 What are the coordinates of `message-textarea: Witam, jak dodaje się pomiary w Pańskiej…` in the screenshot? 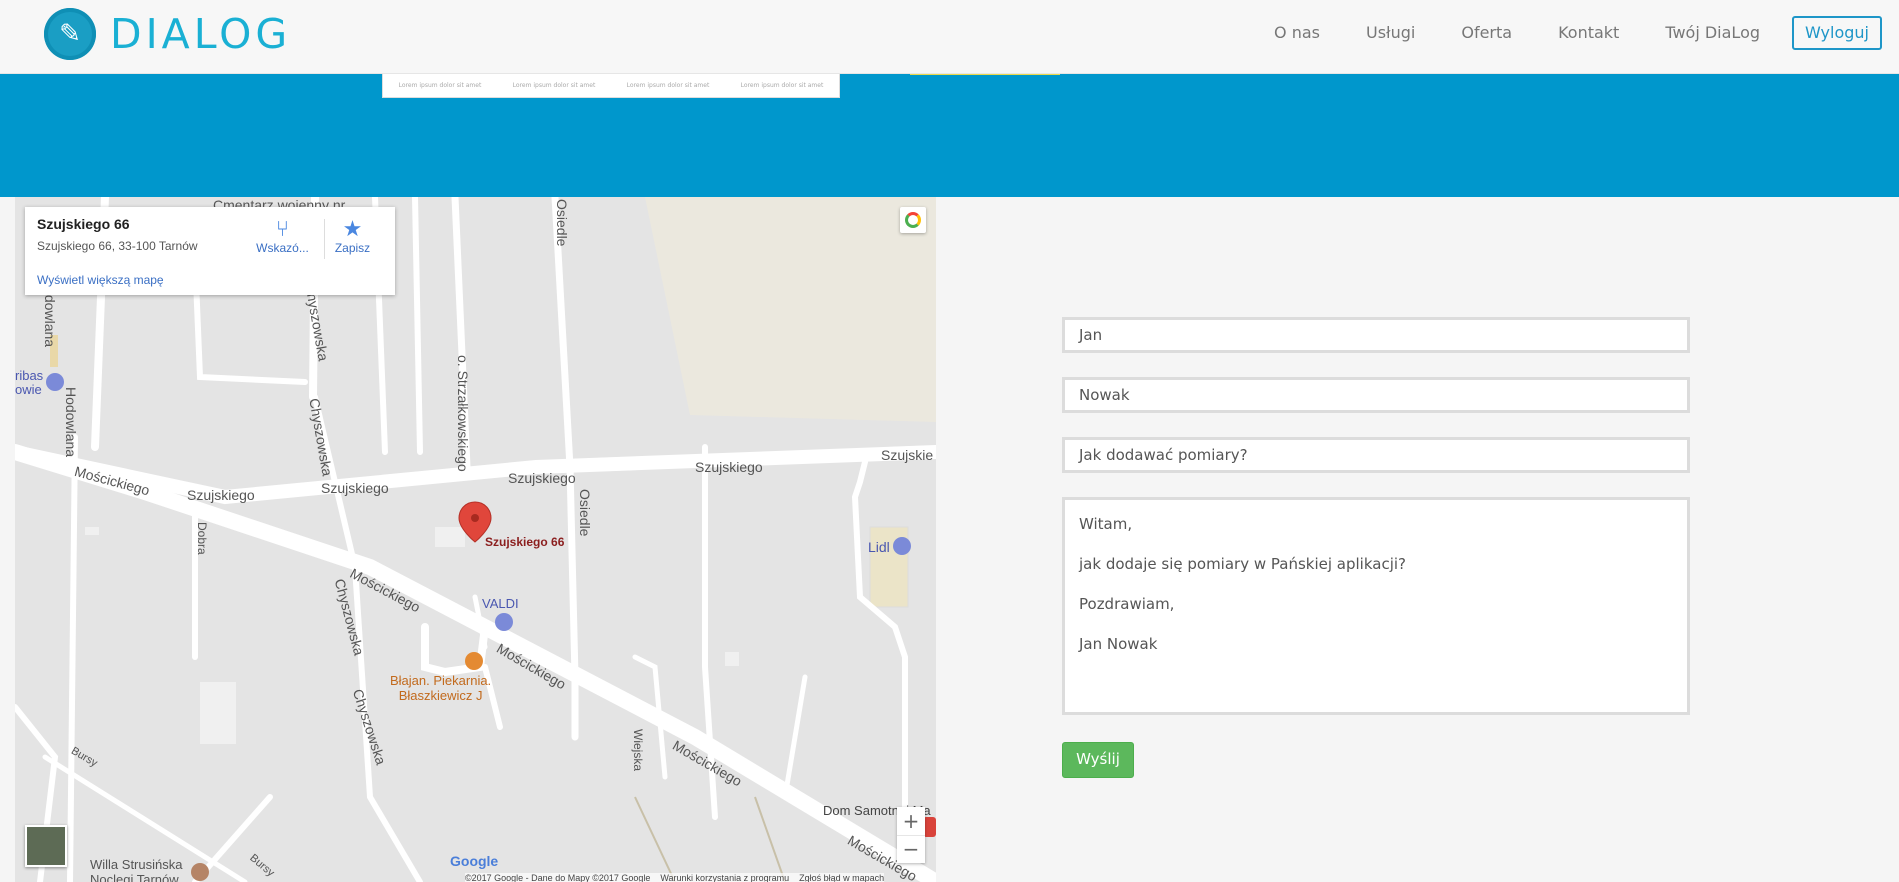 It's located at (1376, 606).